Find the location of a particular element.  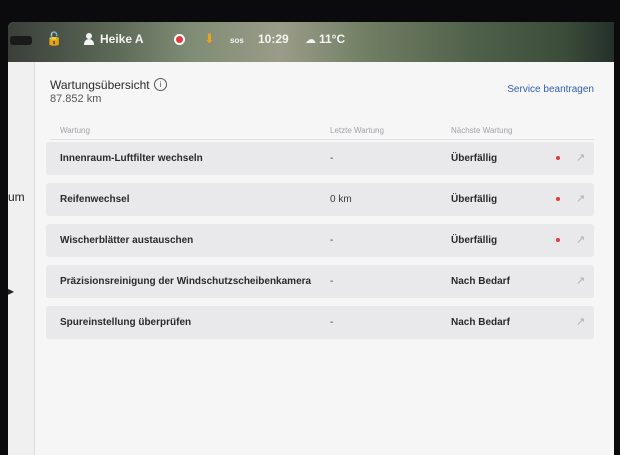

request-service-button: Service beantragen is located at coordinates (550, 89).